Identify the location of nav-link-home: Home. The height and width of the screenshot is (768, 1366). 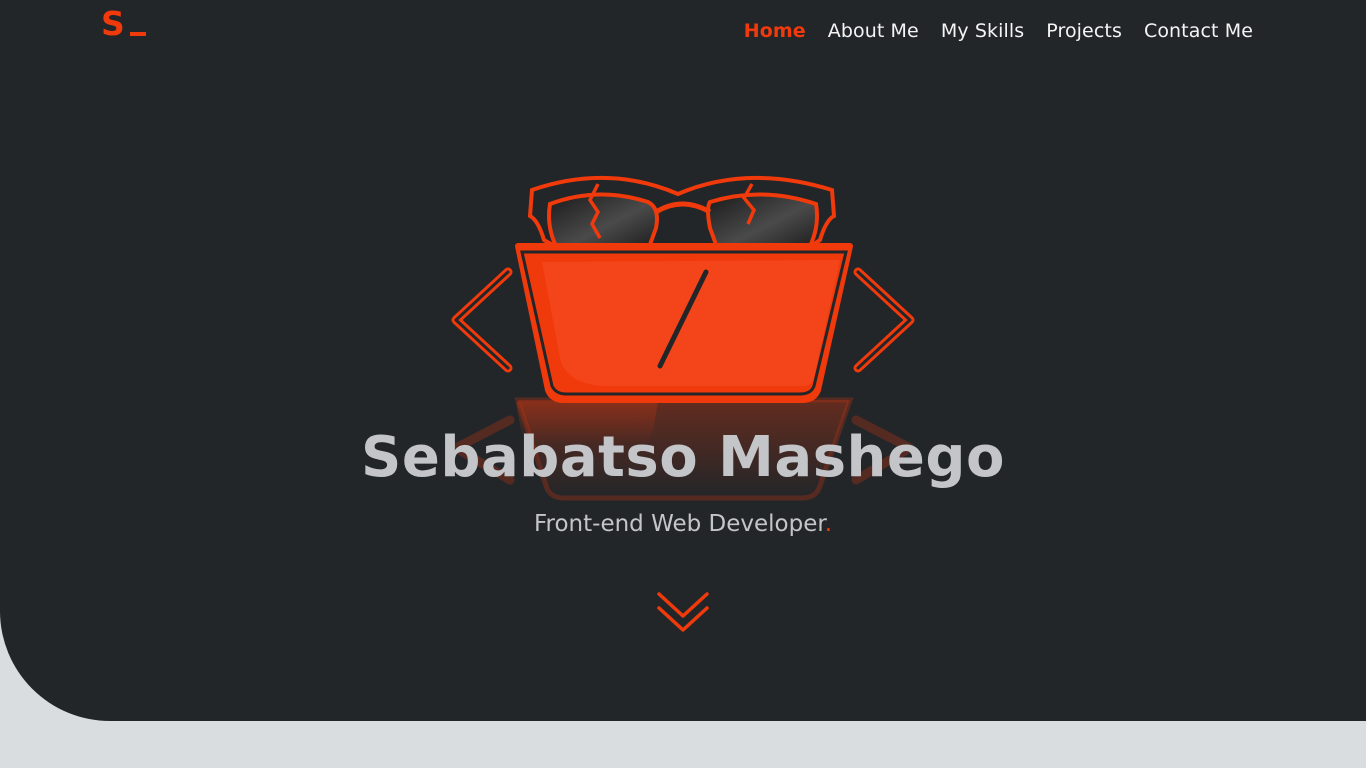
(775, 31).